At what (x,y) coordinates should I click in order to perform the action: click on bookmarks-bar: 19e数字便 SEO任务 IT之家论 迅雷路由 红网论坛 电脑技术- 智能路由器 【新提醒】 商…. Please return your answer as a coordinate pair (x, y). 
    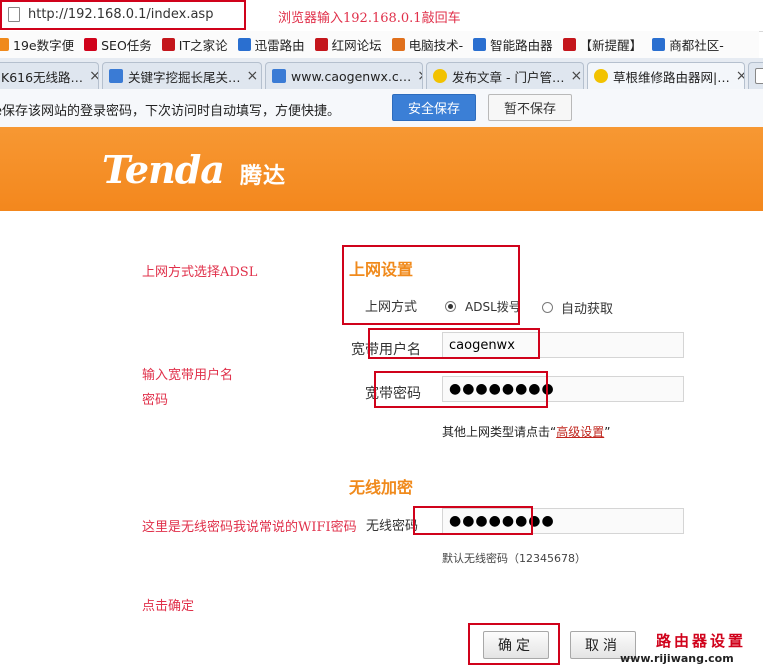
    Looking at the image, I should click on (379, 45).